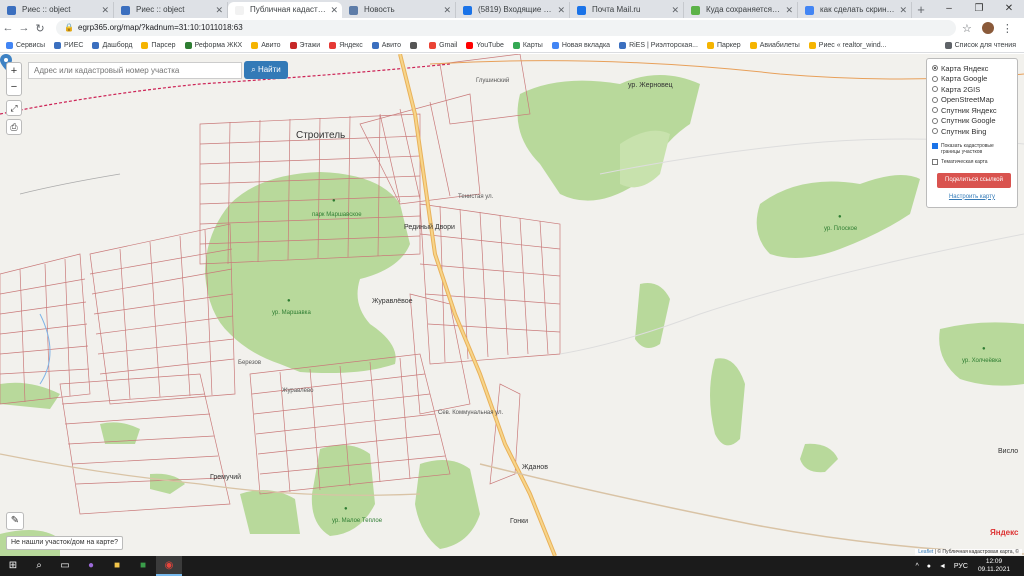  What do you see at coordinates (213, 45) in the screenshot?
I see `bookmark-item: Реформа ЖКХ` at bounding box center [213, 45].